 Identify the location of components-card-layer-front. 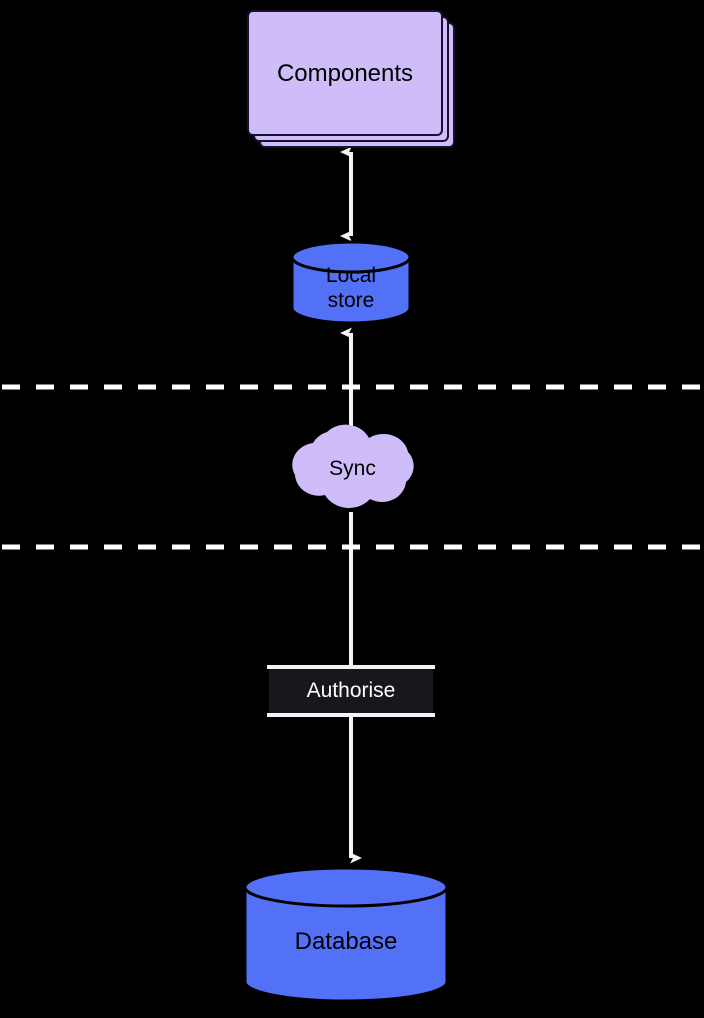
(345, 73).